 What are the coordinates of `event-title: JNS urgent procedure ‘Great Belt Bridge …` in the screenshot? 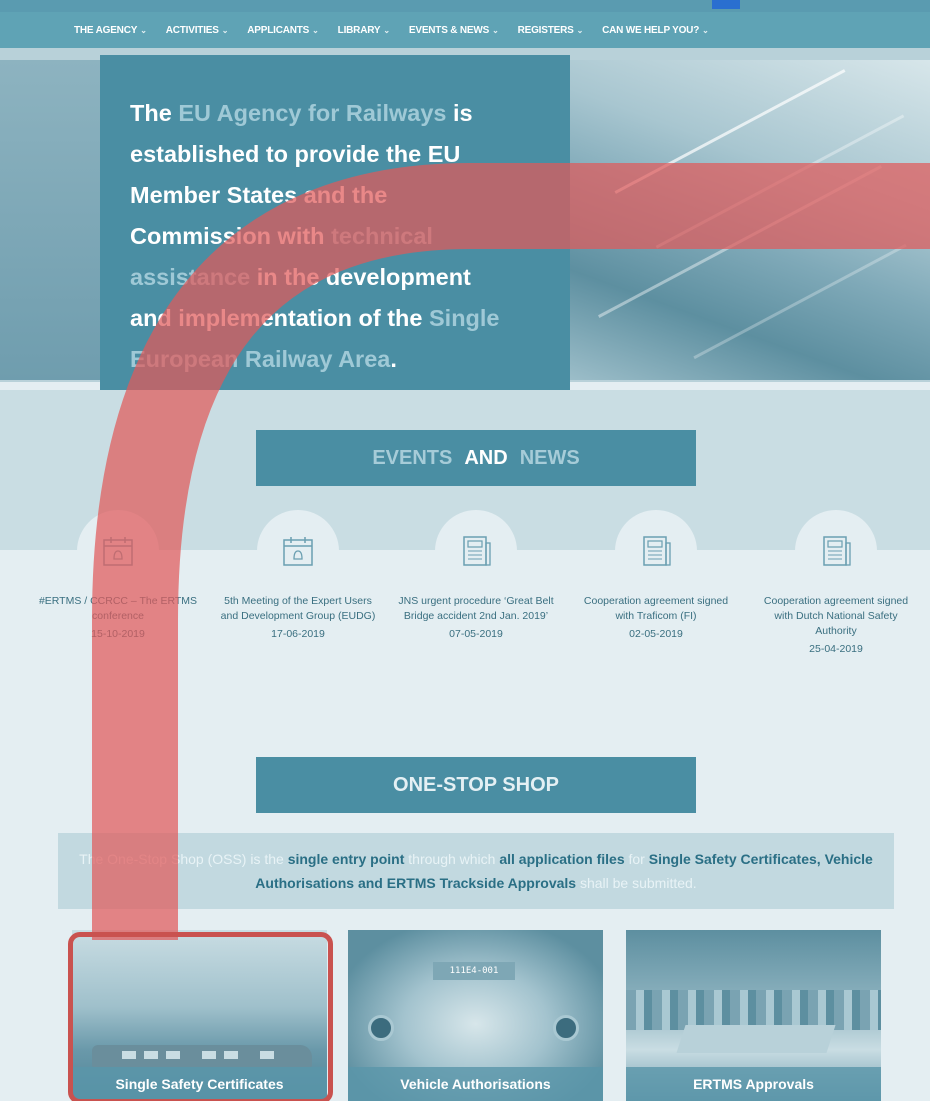 It's located at (476, 608).